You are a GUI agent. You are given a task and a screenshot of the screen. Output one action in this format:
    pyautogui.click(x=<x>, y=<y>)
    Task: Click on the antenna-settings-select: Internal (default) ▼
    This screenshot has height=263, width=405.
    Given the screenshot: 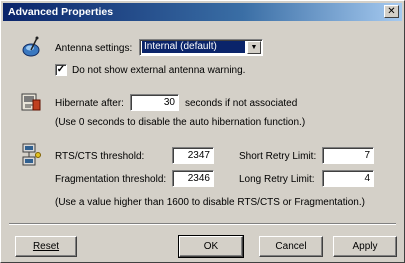 What is the action you would take?
    pyautogui.click(x=201, y=47)
    